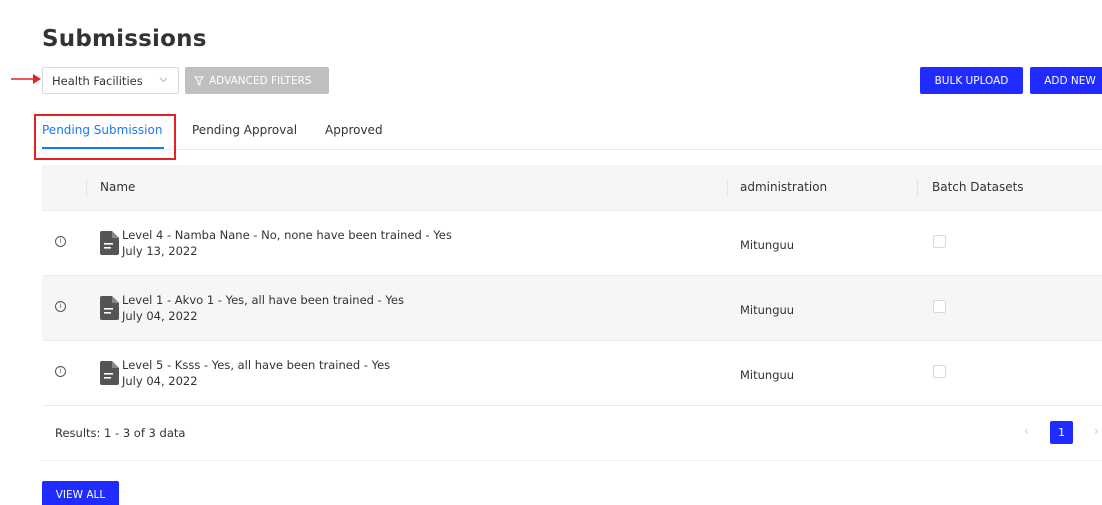  What do you see at coordinates (572, 433) in the screenshot?
I see `table-footer: Results: 1 - 3 of 3 data ‹ 1 ›` at bounding box center [572, 433].